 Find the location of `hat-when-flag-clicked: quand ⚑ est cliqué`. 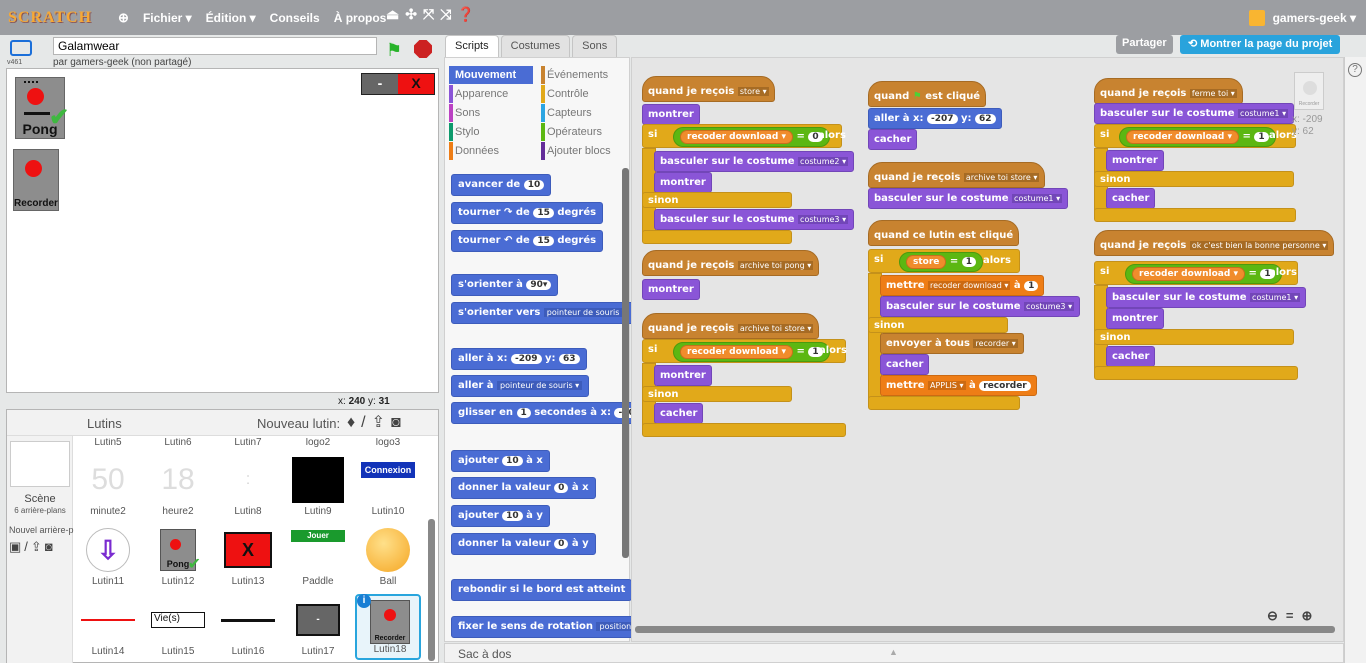

hat-when-flag-clicked: quand ⚑ est cliqué is located at coordinates (927, 94).